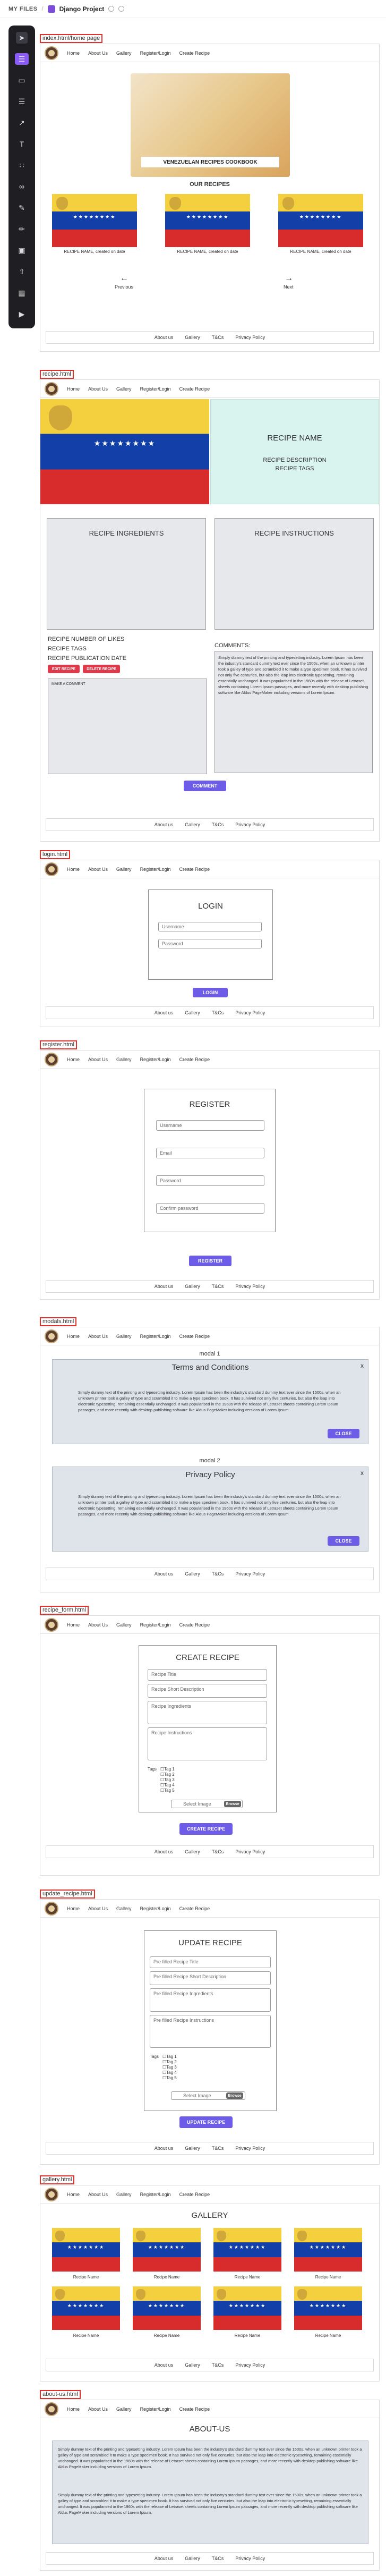 This screenshot has height=2576, width=386. Describe the element at coordinates (22, 293) in the screenshot. I see `stack-icon: ▦` at that location.